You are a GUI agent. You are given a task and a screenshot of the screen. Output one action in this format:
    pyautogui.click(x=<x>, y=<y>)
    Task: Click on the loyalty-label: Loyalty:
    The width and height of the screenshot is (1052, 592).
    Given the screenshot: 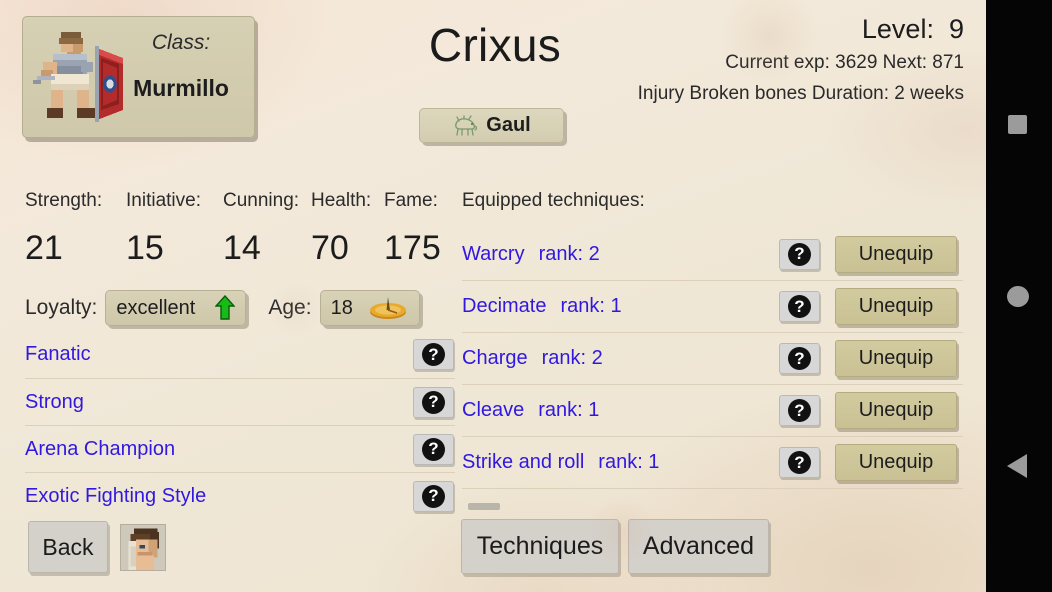 What is the action you would take?
    pyautogui.click(x=61, y=307)
    